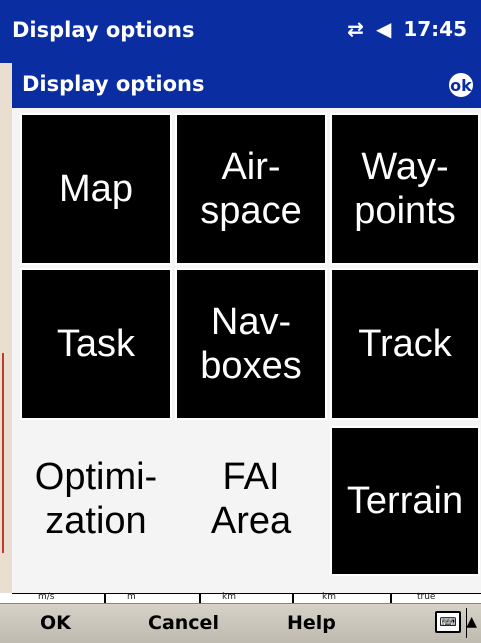 This screenshot has height=643, width=481. I want to click on unit-label: true, so click(426, 597).